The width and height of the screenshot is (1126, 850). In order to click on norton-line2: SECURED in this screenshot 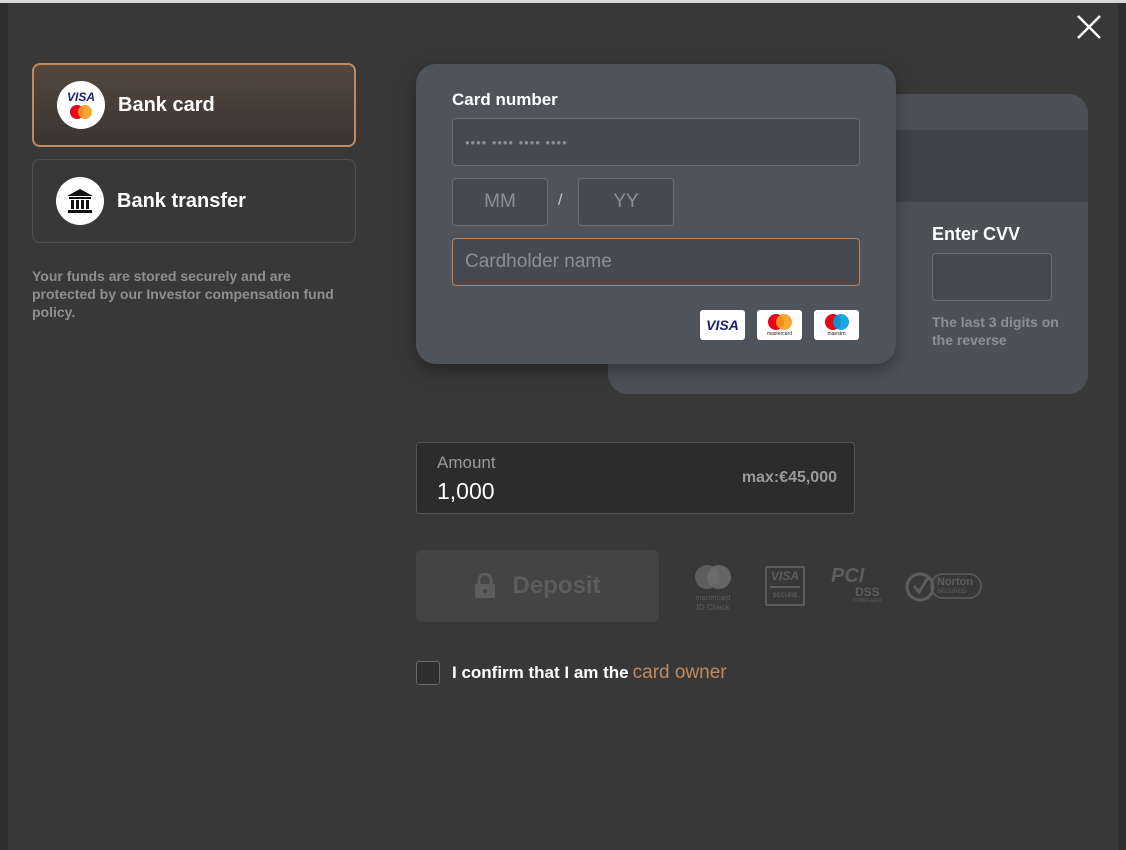, I will do `click(952, 592)`.